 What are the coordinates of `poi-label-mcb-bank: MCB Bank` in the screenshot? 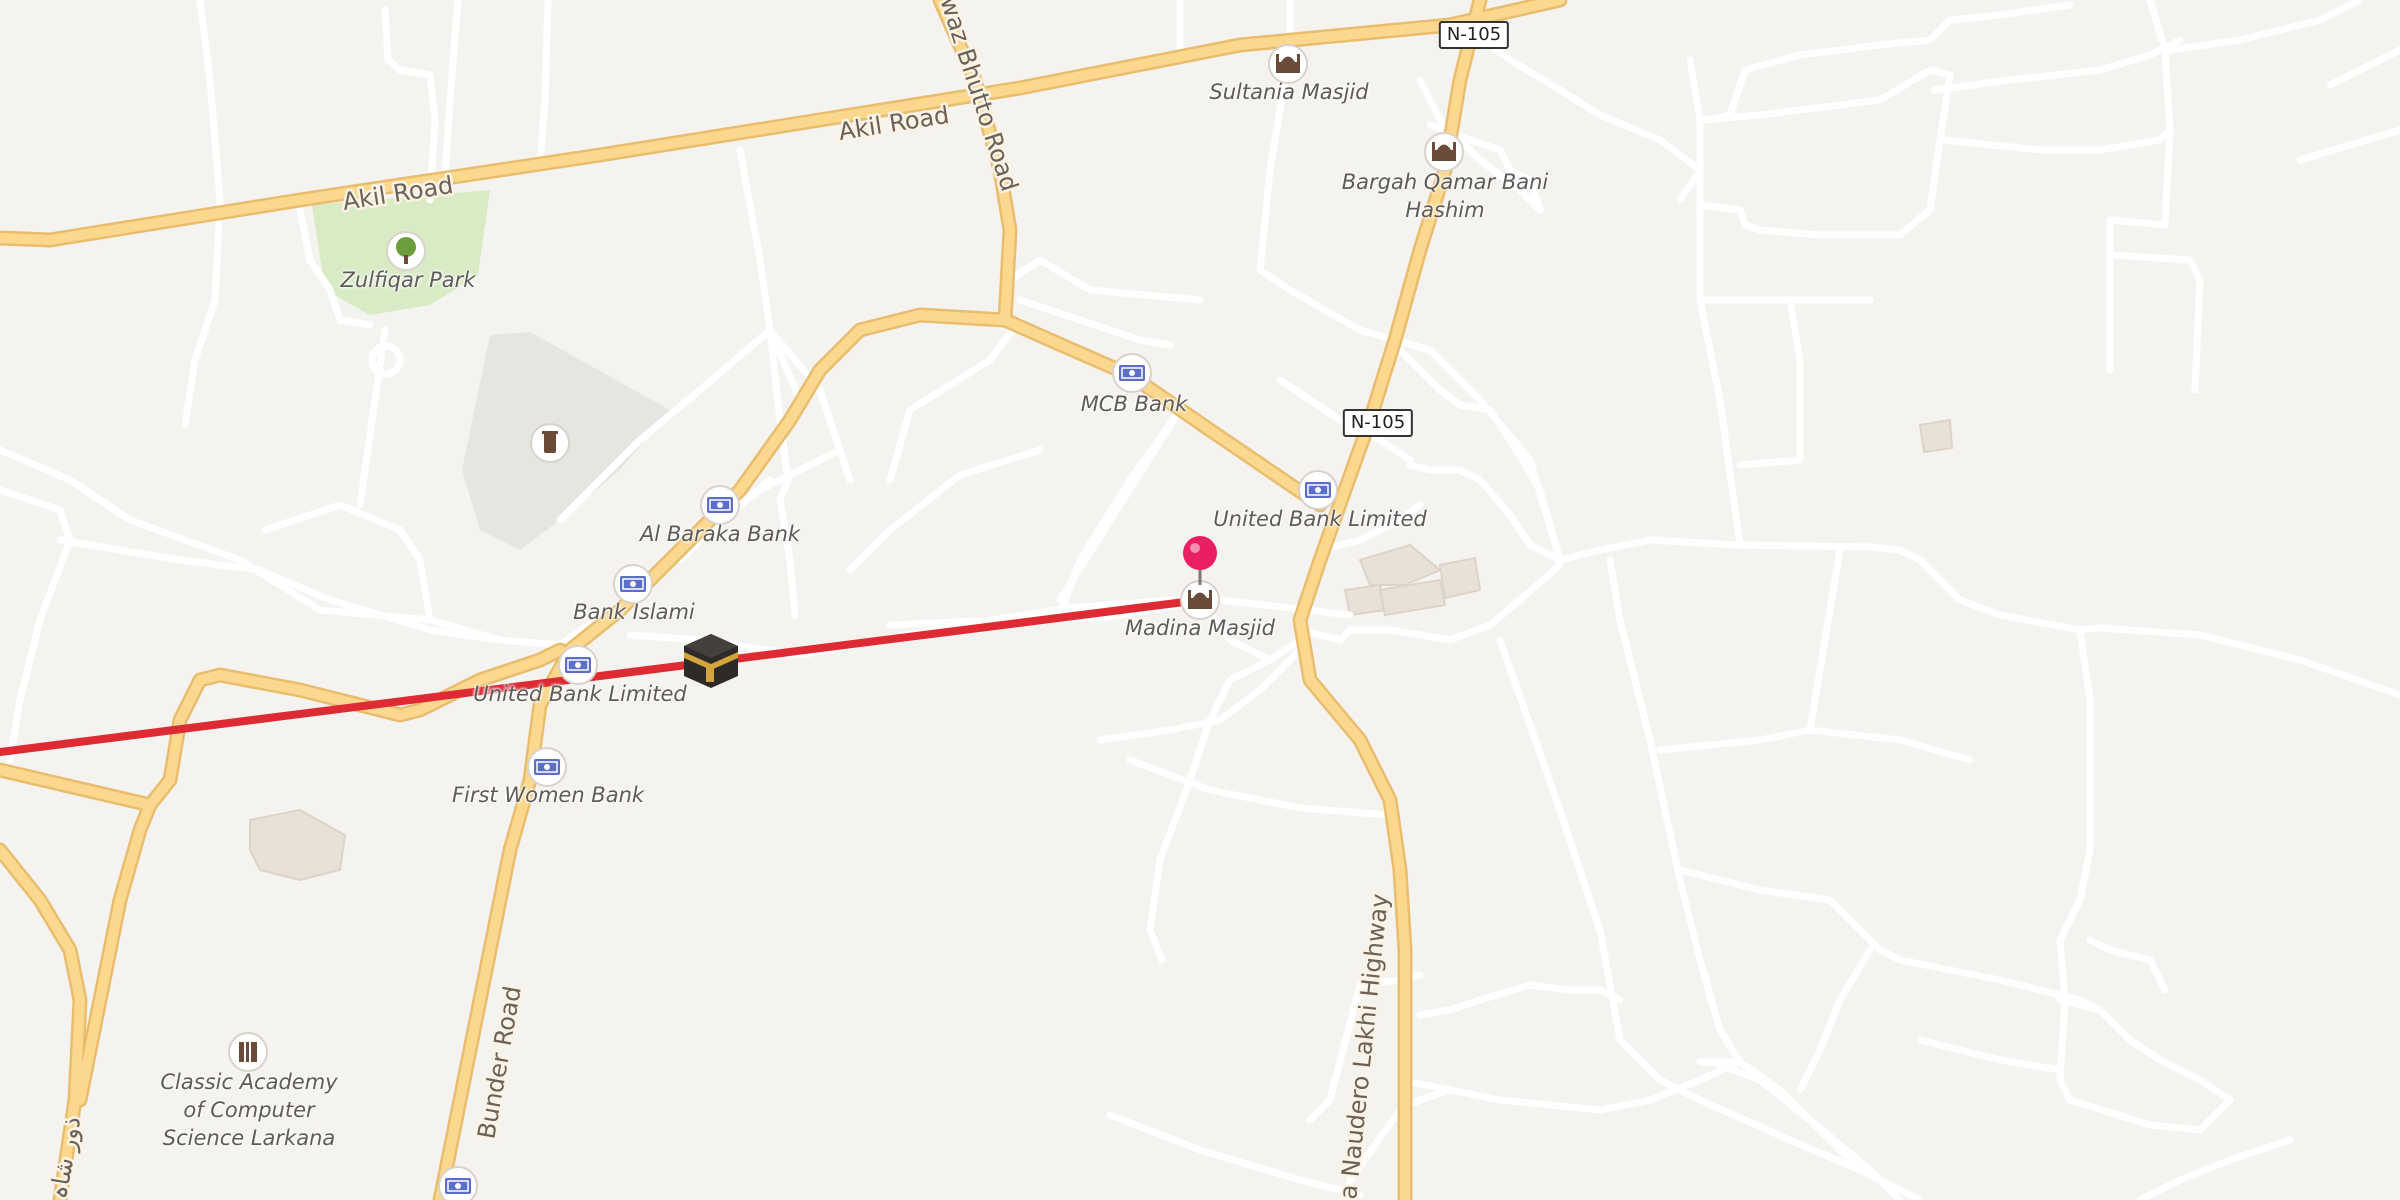 It's located at (1134, 404).